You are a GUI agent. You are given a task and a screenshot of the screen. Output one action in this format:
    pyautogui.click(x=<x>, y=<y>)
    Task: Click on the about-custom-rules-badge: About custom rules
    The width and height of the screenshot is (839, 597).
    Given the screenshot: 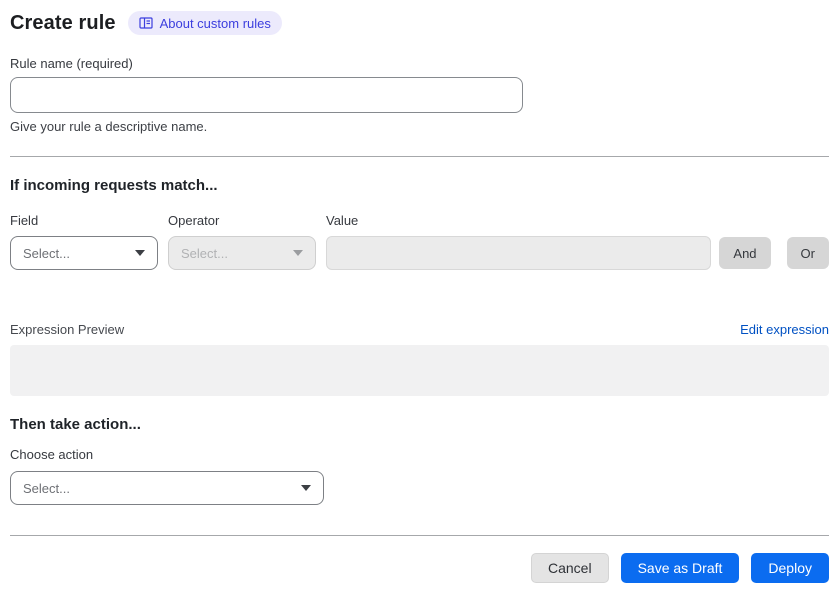 What is the action you would take?
    pyautogui.click(x=204, y=23)
    